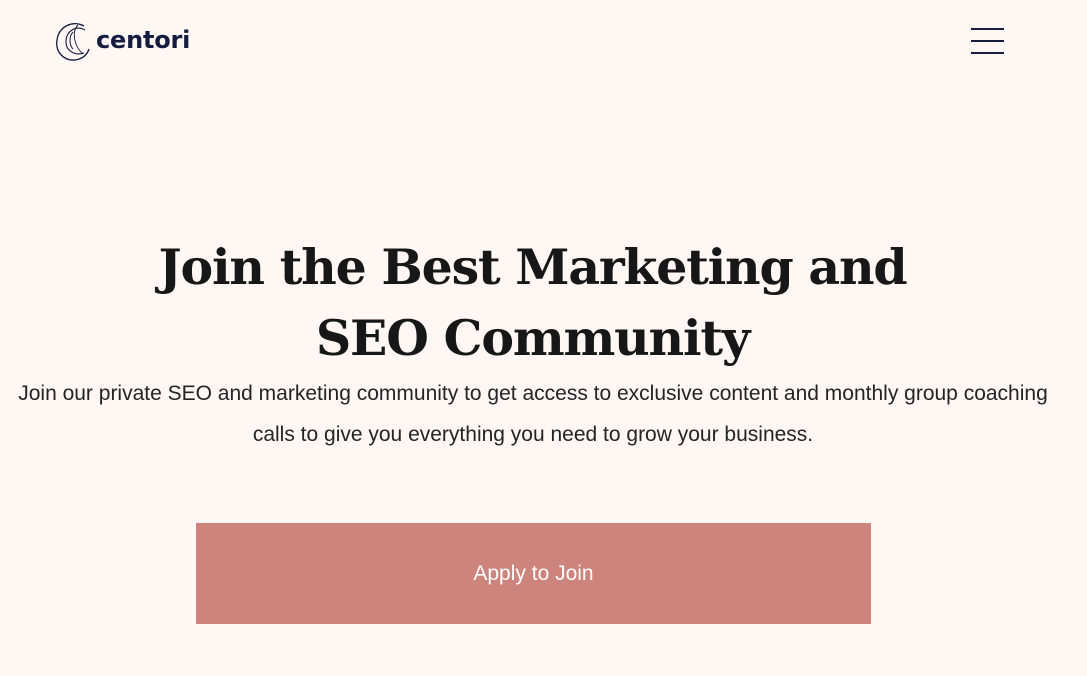  Describe the element at coordinates (143, 39) in the screenshot. I see `brand-name: centori` at that location.